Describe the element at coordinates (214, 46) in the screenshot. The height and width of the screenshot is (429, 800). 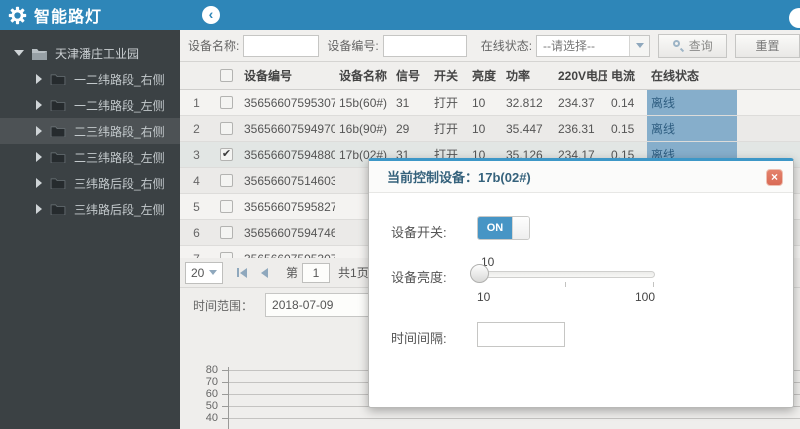
I see `device-name-label: 设备名称:` at that location.